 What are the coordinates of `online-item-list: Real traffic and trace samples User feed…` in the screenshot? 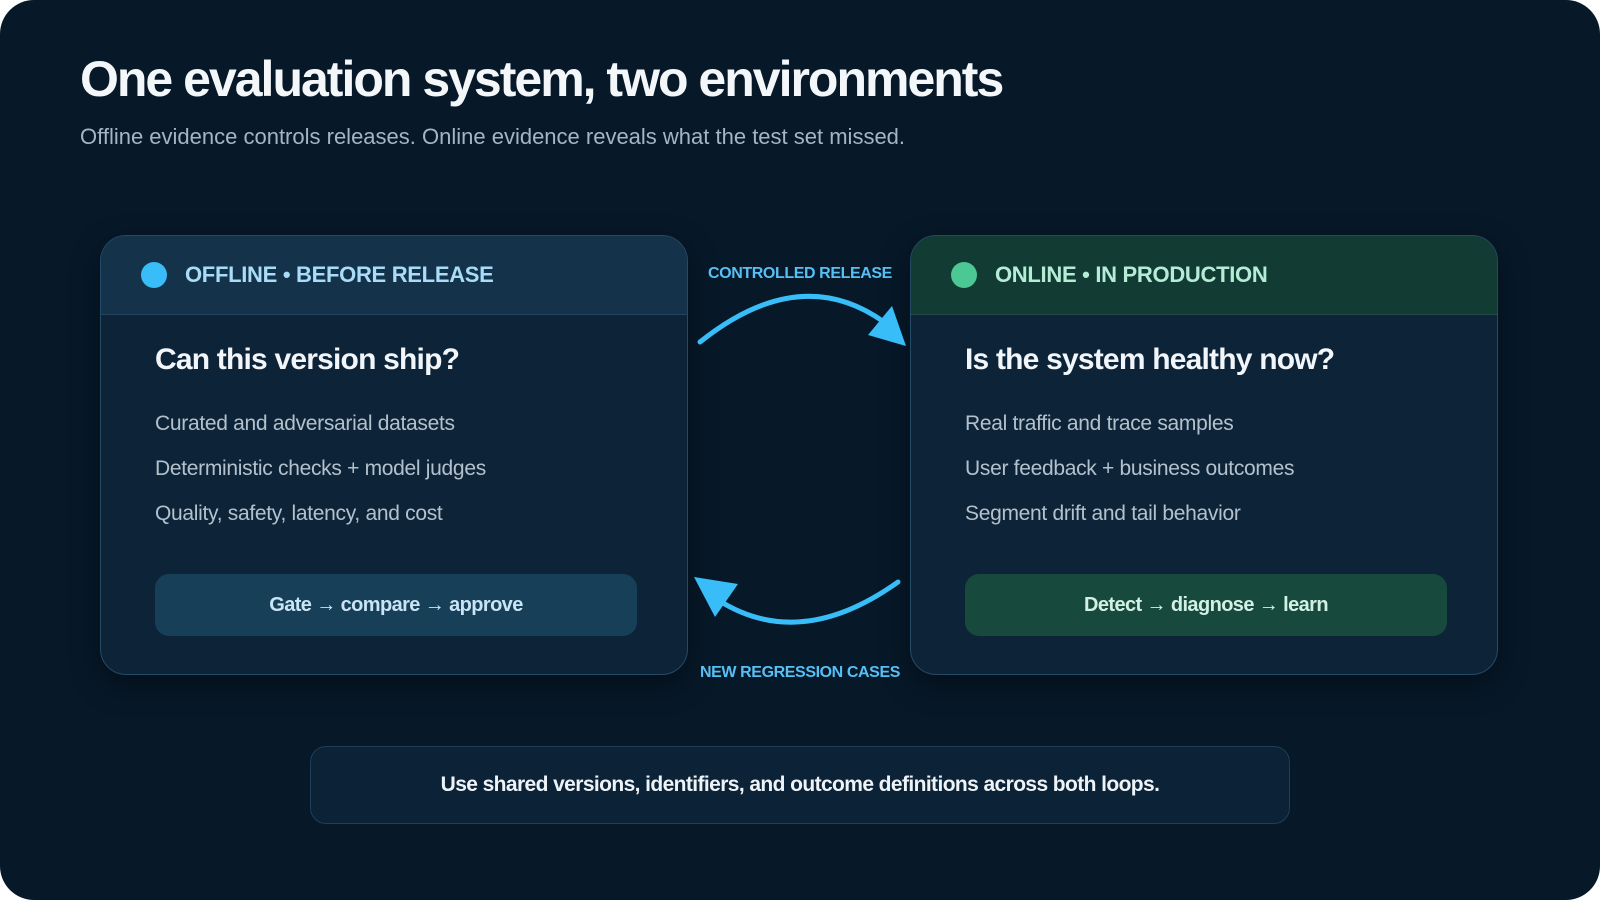 It's located at (1204, 468).